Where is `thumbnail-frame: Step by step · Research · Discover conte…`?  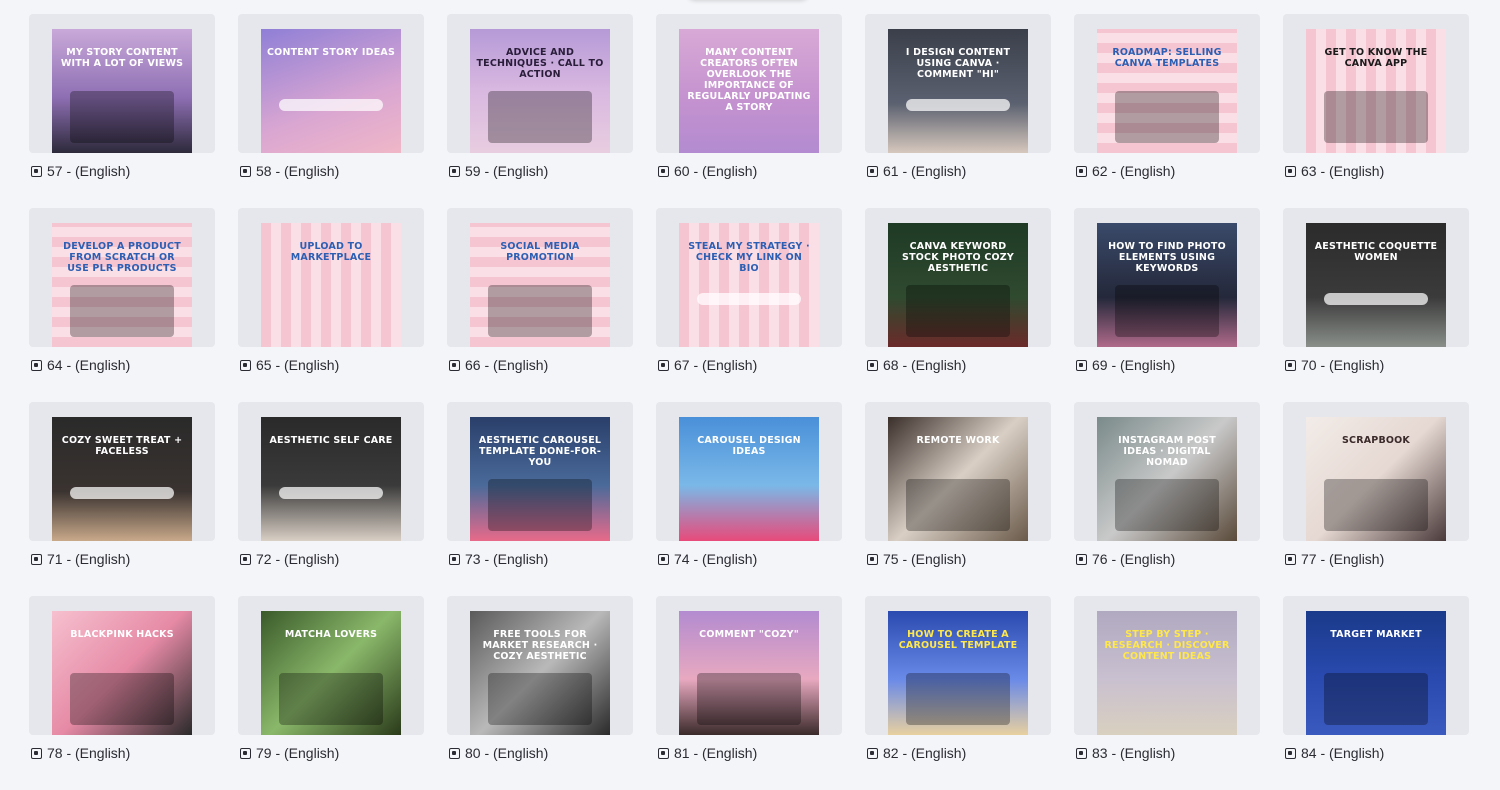
thumbnail-frame: Step by step · Research · Discover conte… is located at coordinates (1167, 665).